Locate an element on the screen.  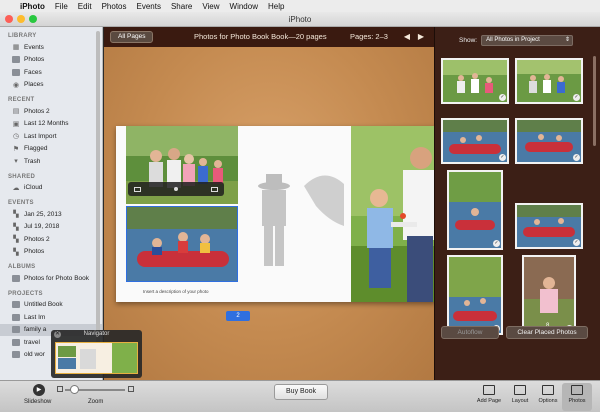
navigator-panel: ✕ Navigator is located at coordinates (96, 354).